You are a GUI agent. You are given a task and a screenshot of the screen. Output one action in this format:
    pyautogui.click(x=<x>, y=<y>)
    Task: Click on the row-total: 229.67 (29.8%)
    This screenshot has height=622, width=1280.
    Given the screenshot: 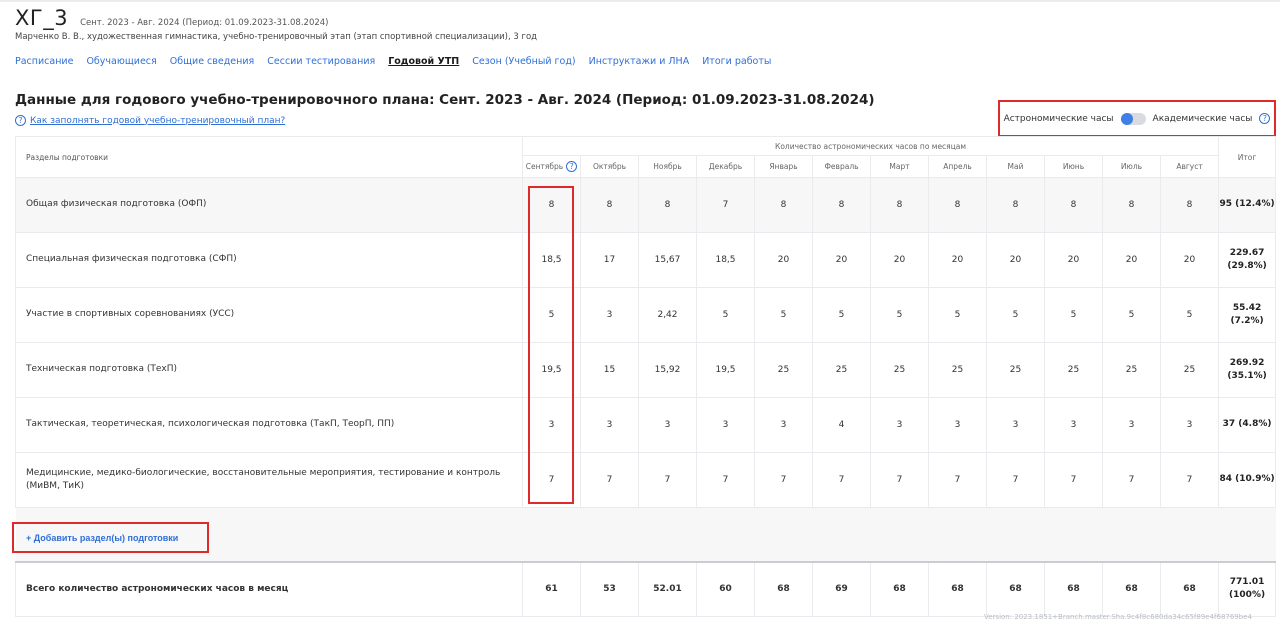 What is the action you would take?
    pyautogui.click(x=1247, y=260)
    